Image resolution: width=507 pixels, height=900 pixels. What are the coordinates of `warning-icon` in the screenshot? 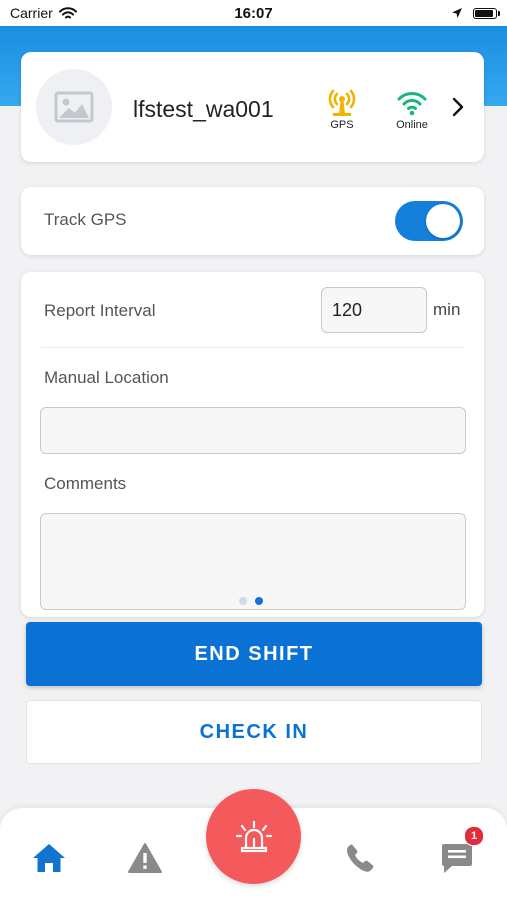 It's located at (145, 858).